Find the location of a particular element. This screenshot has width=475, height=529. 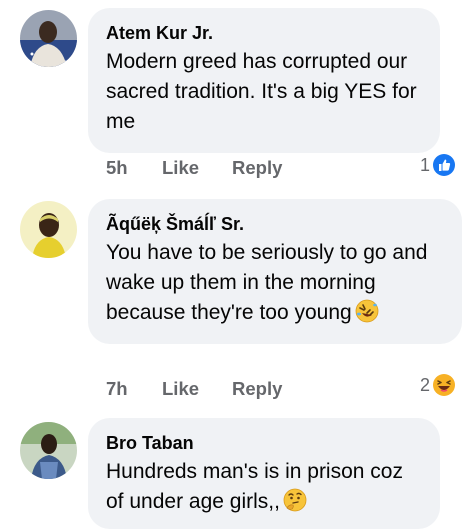

thinking-emoji is located at coordinates (295, 500).